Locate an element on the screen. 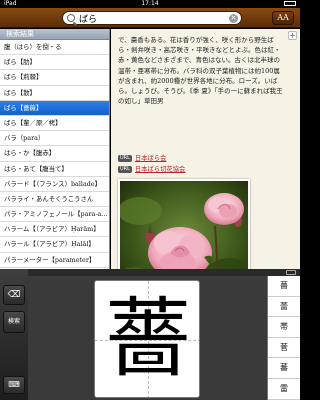 The width and height of the screenshot is (320, 400). font-size-button: AA is located at coordinates (283, 18).